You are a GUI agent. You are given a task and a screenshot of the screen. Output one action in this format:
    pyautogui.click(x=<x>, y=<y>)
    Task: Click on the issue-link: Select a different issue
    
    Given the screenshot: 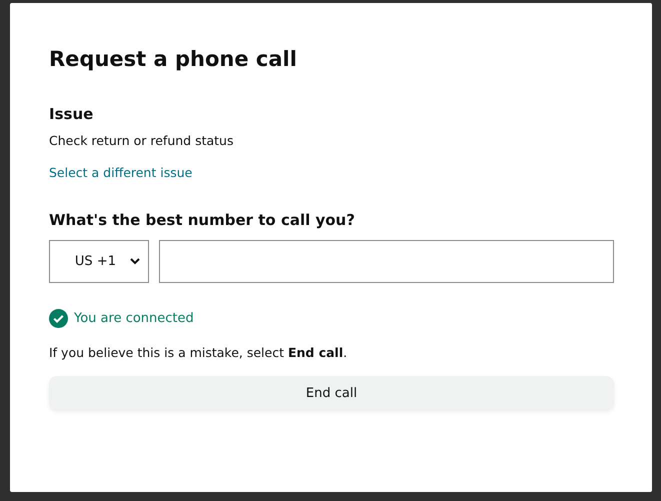 What is the action you would take?
    pyautogui.click(x=120, y=173)
    